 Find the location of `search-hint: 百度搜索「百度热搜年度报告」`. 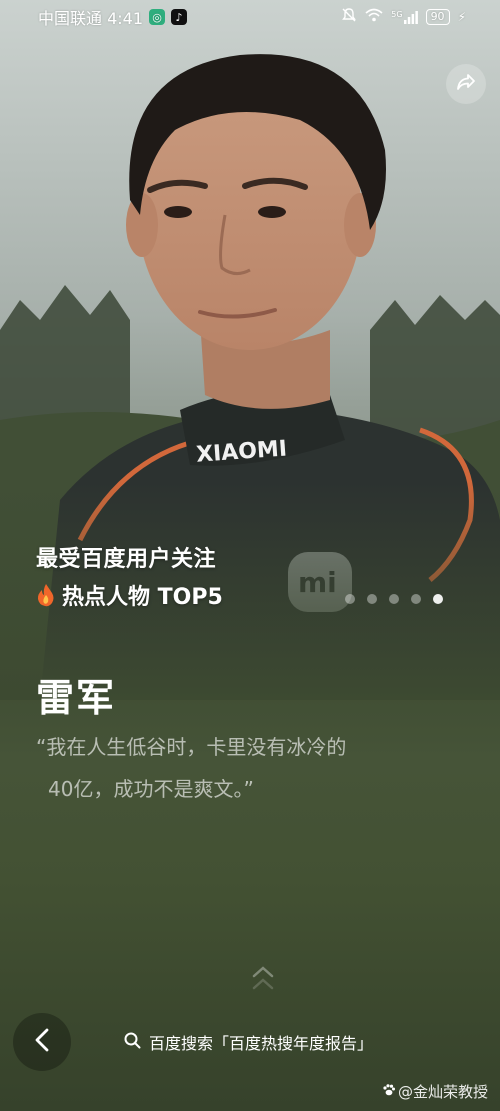

search-hint: 百度搜索「百度热搜年度报告」 is located at coordinates (248, 1042).